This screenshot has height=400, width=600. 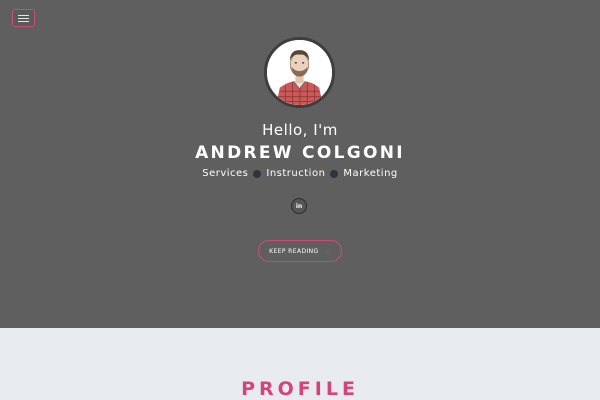 What do you see at coordinates (299, 206) in the screenshot?
I see `linkedin-icon: in` at bounding box center [299, 206].